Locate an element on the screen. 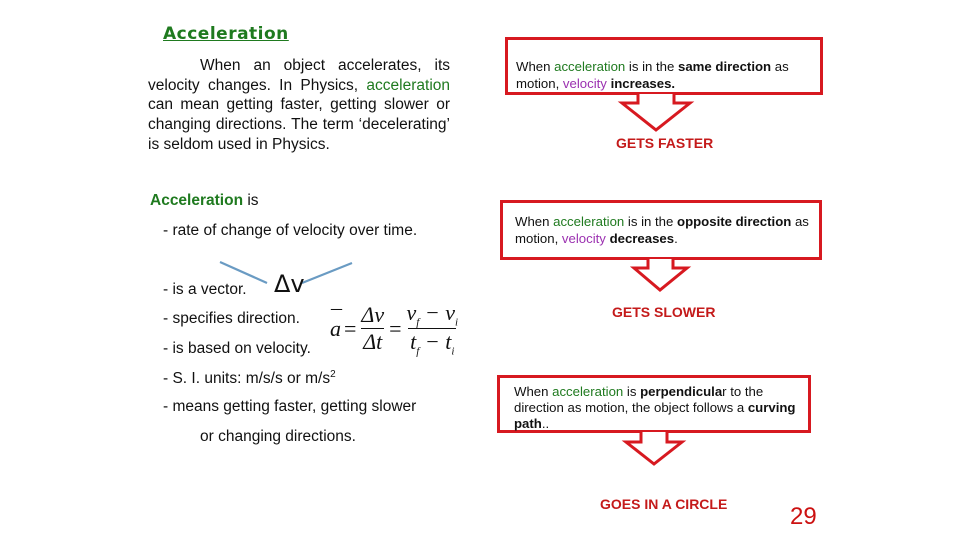 The height and width of the screenshot is (540, 960). down-arrow-3-icon is located at coordinates (654, 449).